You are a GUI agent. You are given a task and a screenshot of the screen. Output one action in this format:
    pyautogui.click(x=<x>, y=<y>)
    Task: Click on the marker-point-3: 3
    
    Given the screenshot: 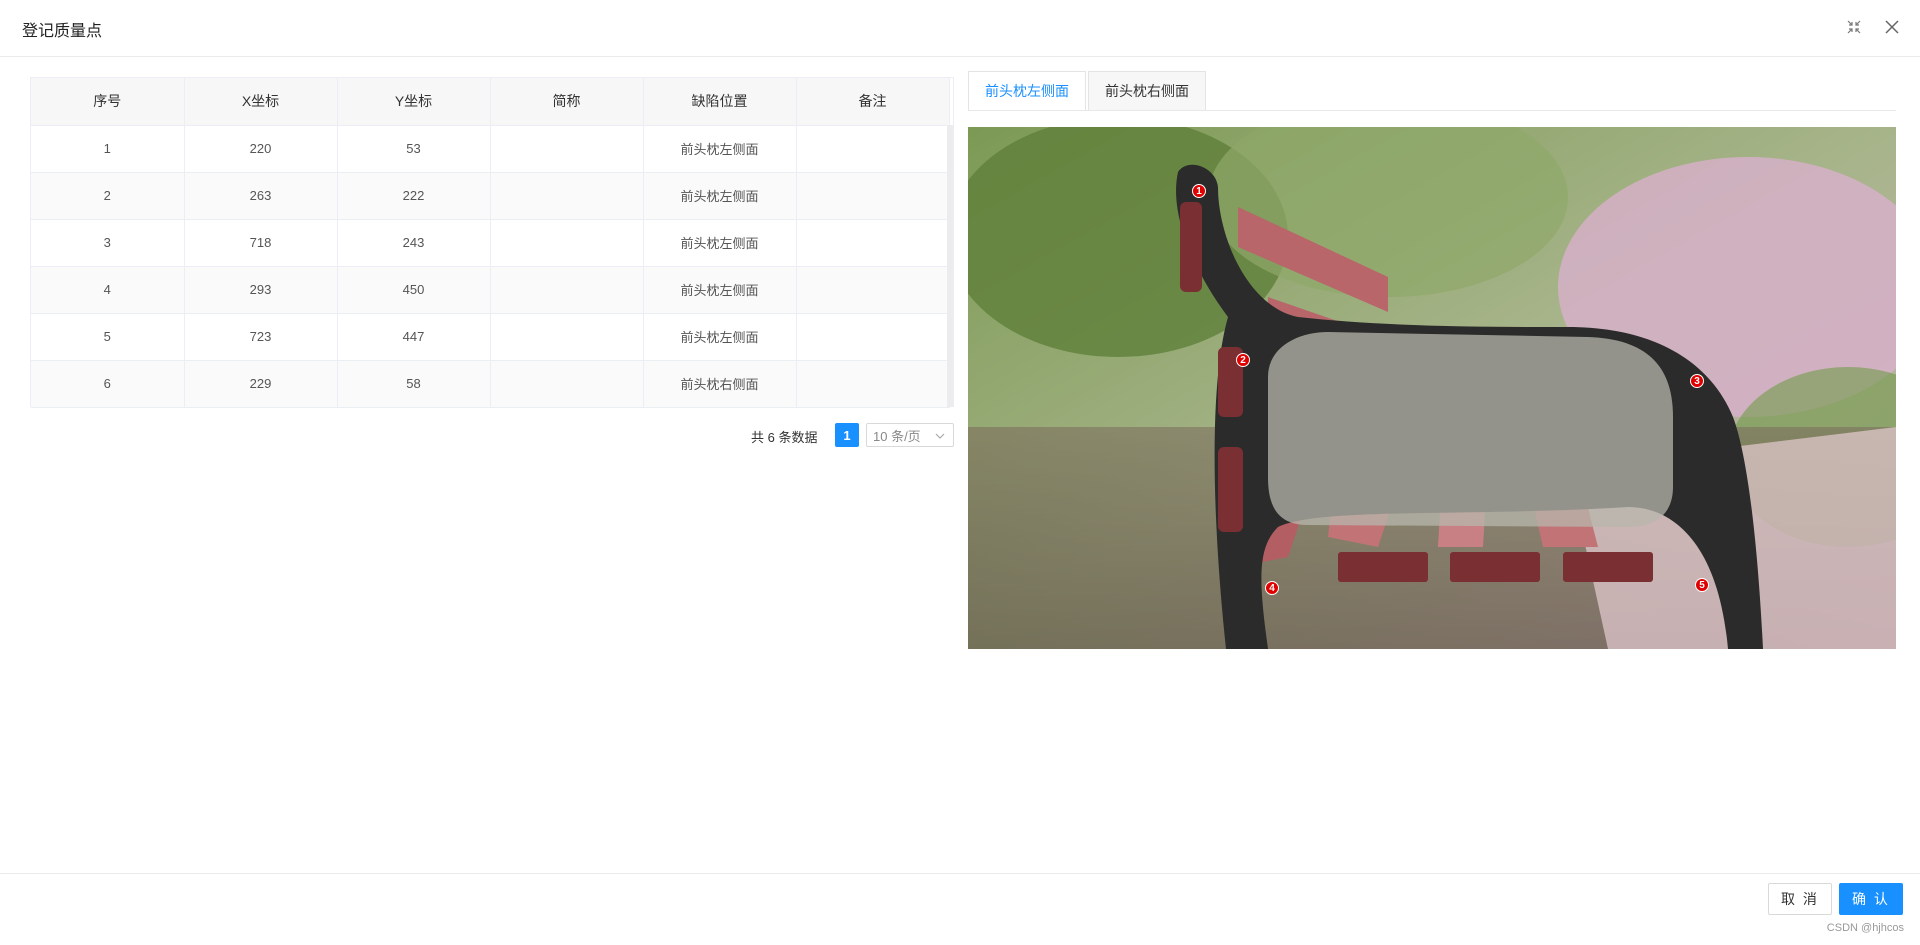 What is the action you would take?
    pyautogui.click(x=1697, y=381)
    